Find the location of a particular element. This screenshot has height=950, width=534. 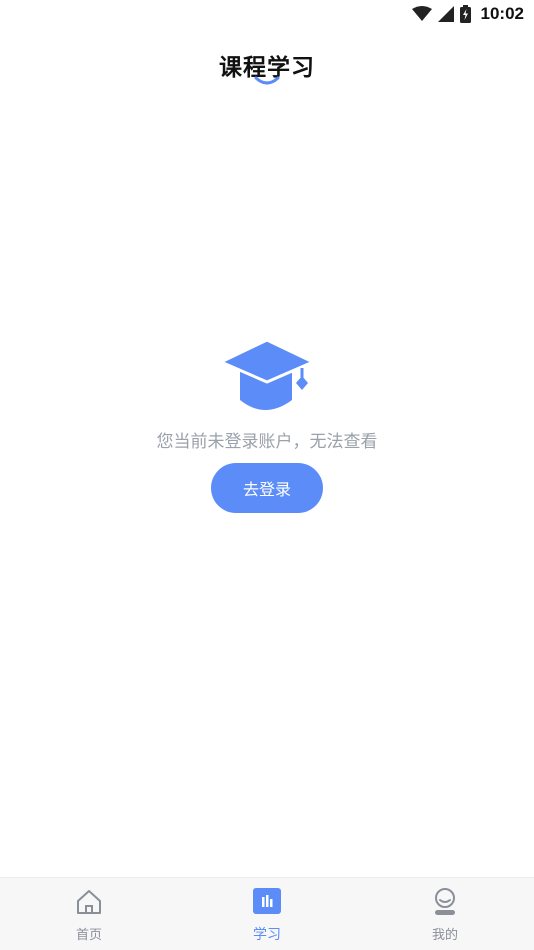

tab-study-label: 学习 is located at coordinates (267, 935).